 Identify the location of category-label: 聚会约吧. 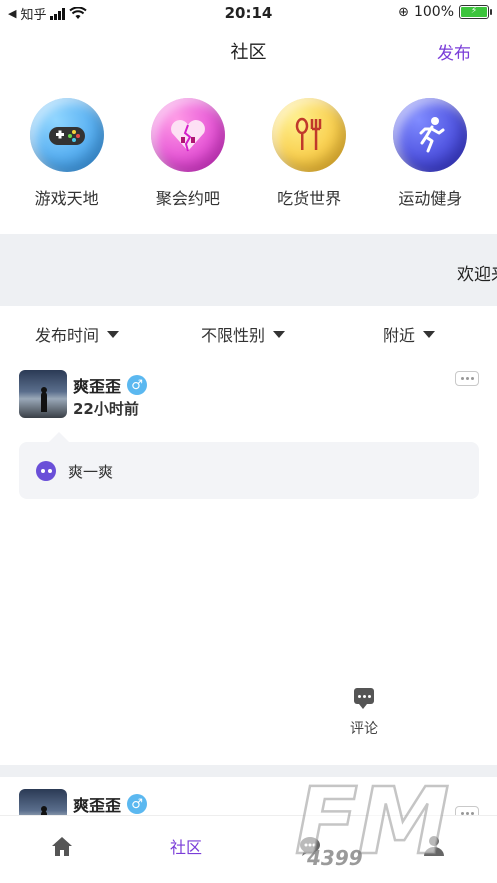
(187, 198).